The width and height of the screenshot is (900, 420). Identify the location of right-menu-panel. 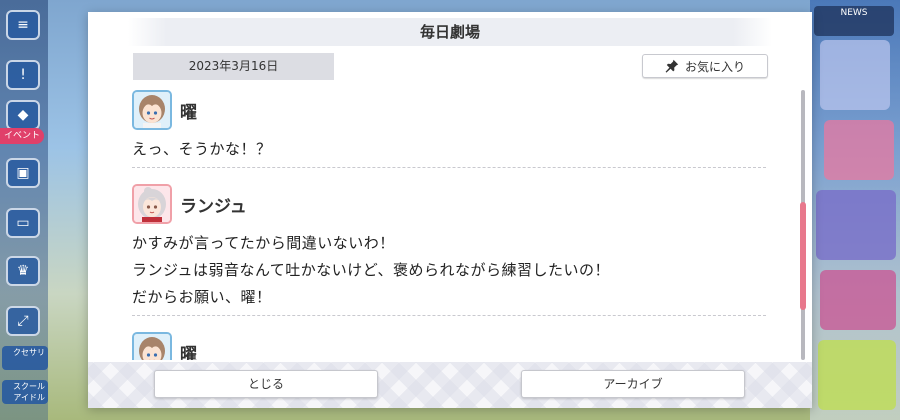
(855, 210).